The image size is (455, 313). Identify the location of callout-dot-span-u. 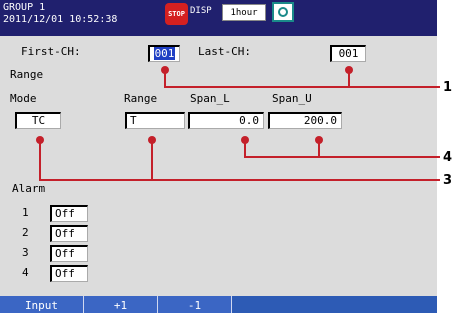
(319, 140).